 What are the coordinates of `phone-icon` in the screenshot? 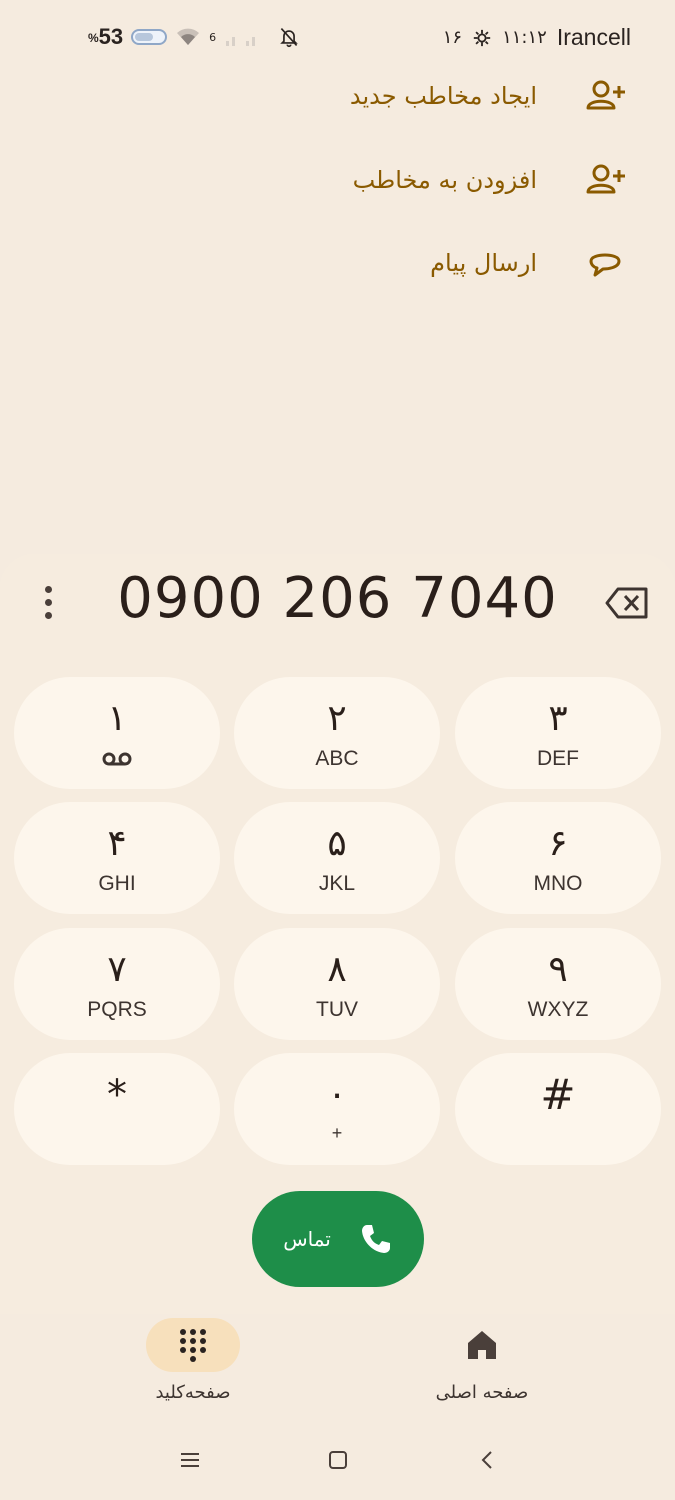 It's located at (375, 1239).